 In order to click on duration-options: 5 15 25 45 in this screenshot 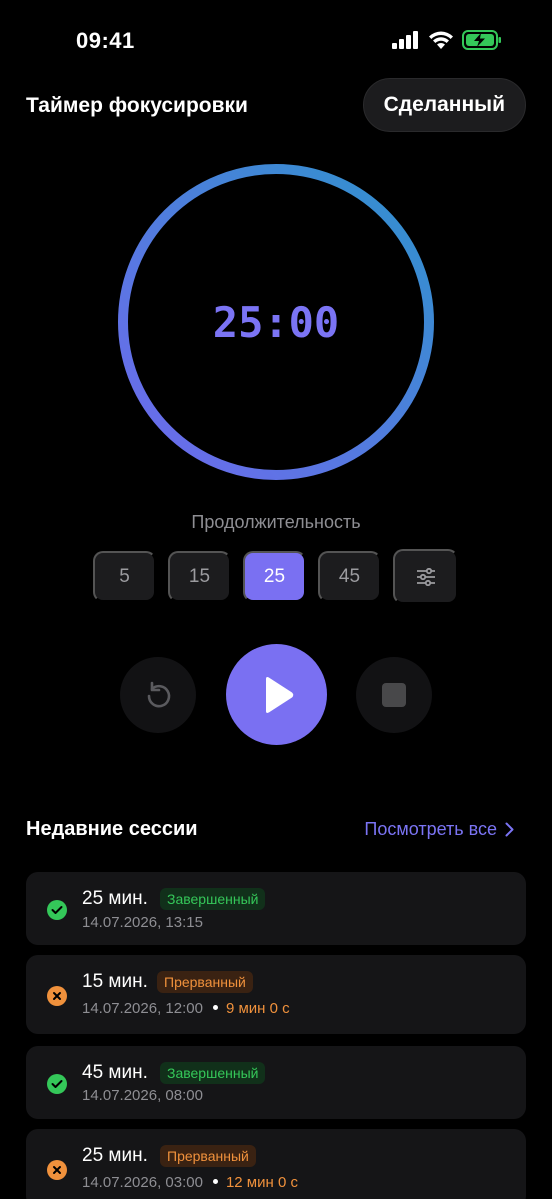, I will do `click(275, 576)`.